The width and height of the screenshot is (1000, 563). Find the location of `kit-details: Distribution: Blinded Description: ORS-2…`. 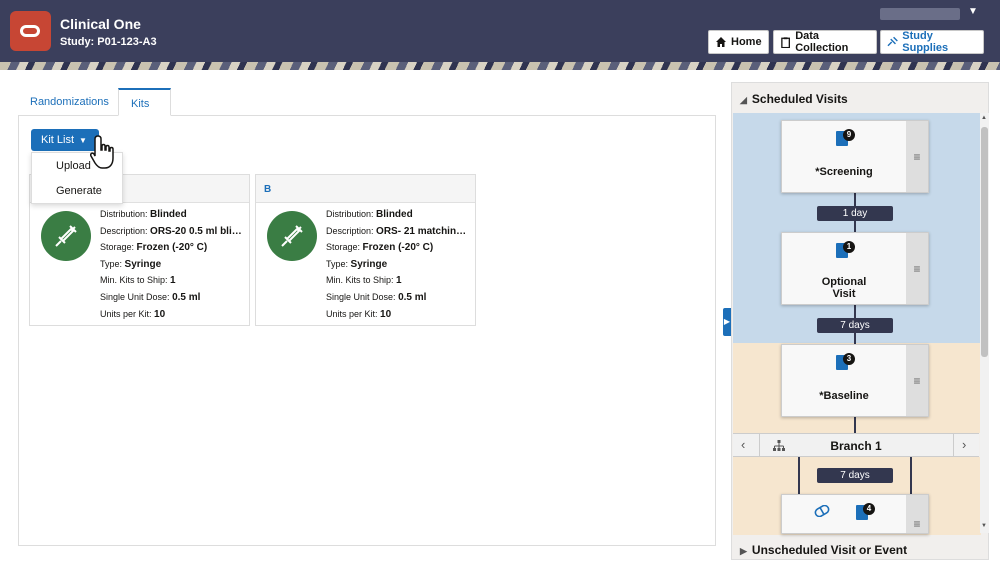

kit-details: Distribution: Blinded Description: ORS-2… is located at coordinates (171, 264).